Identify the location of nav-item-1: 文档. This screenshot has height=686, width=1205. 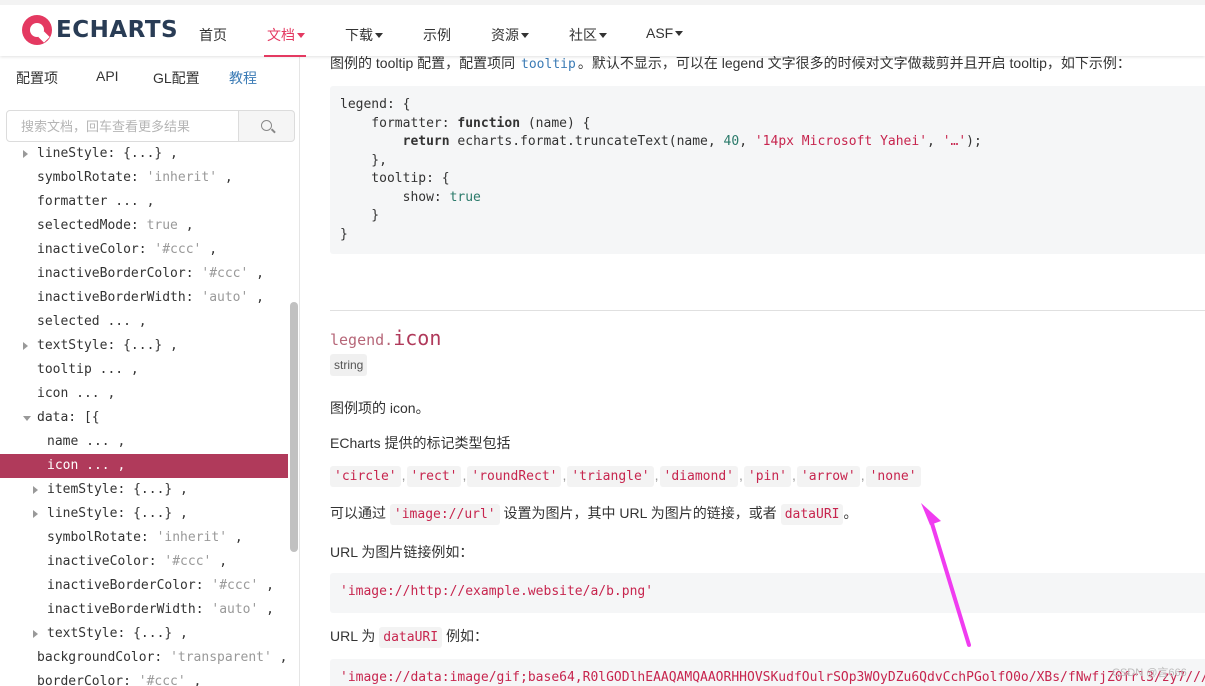
(286, 35).